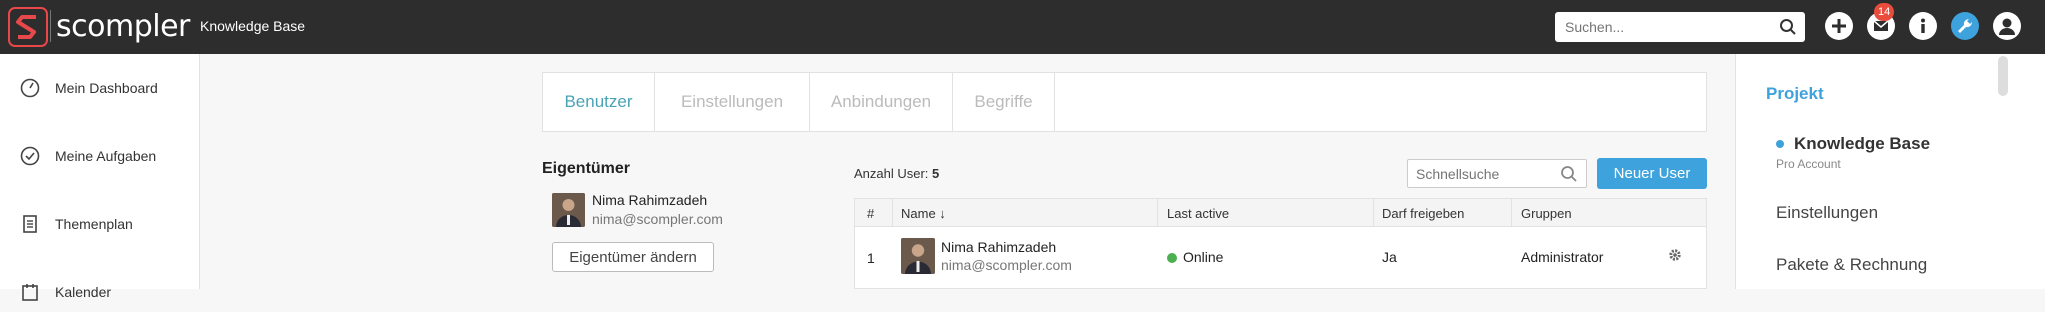  I want to click on row-email: nima@scompler.com, so click(1006, 265).